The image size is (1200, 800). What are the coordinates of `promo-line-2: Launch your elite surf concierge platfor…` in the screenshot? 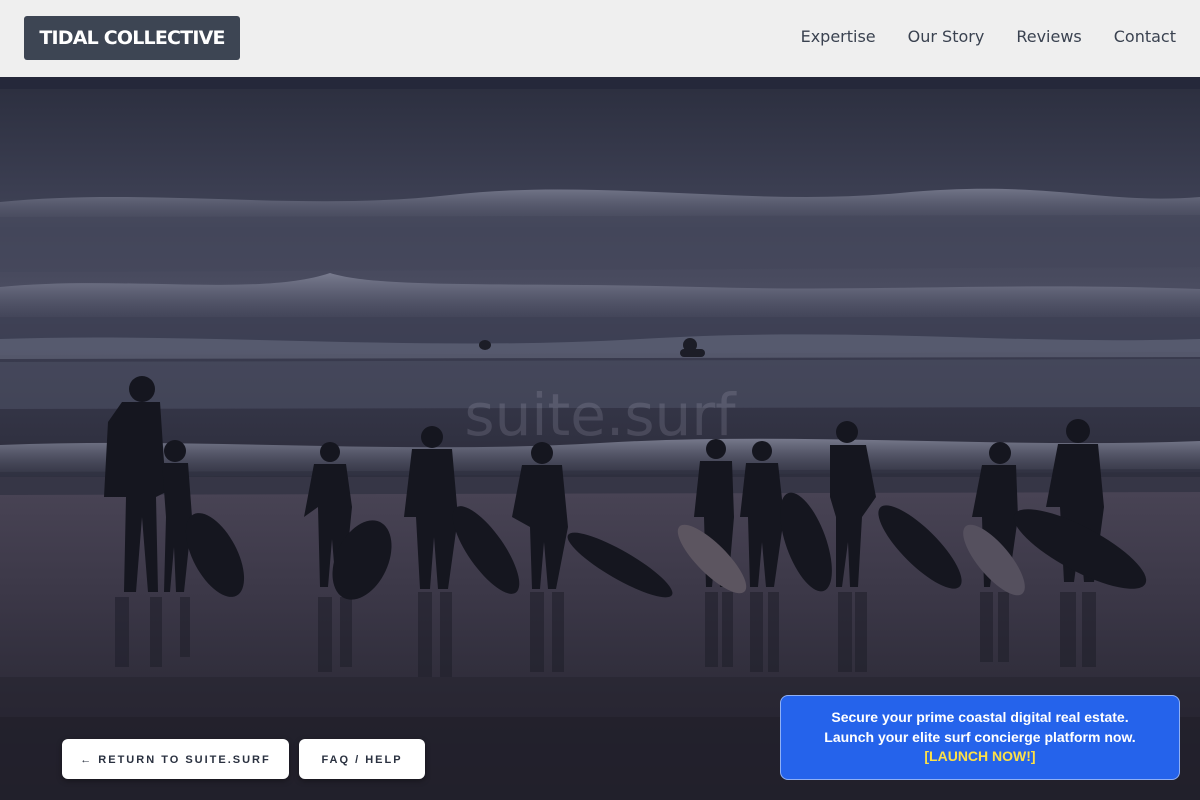 It's located at (980, 736).